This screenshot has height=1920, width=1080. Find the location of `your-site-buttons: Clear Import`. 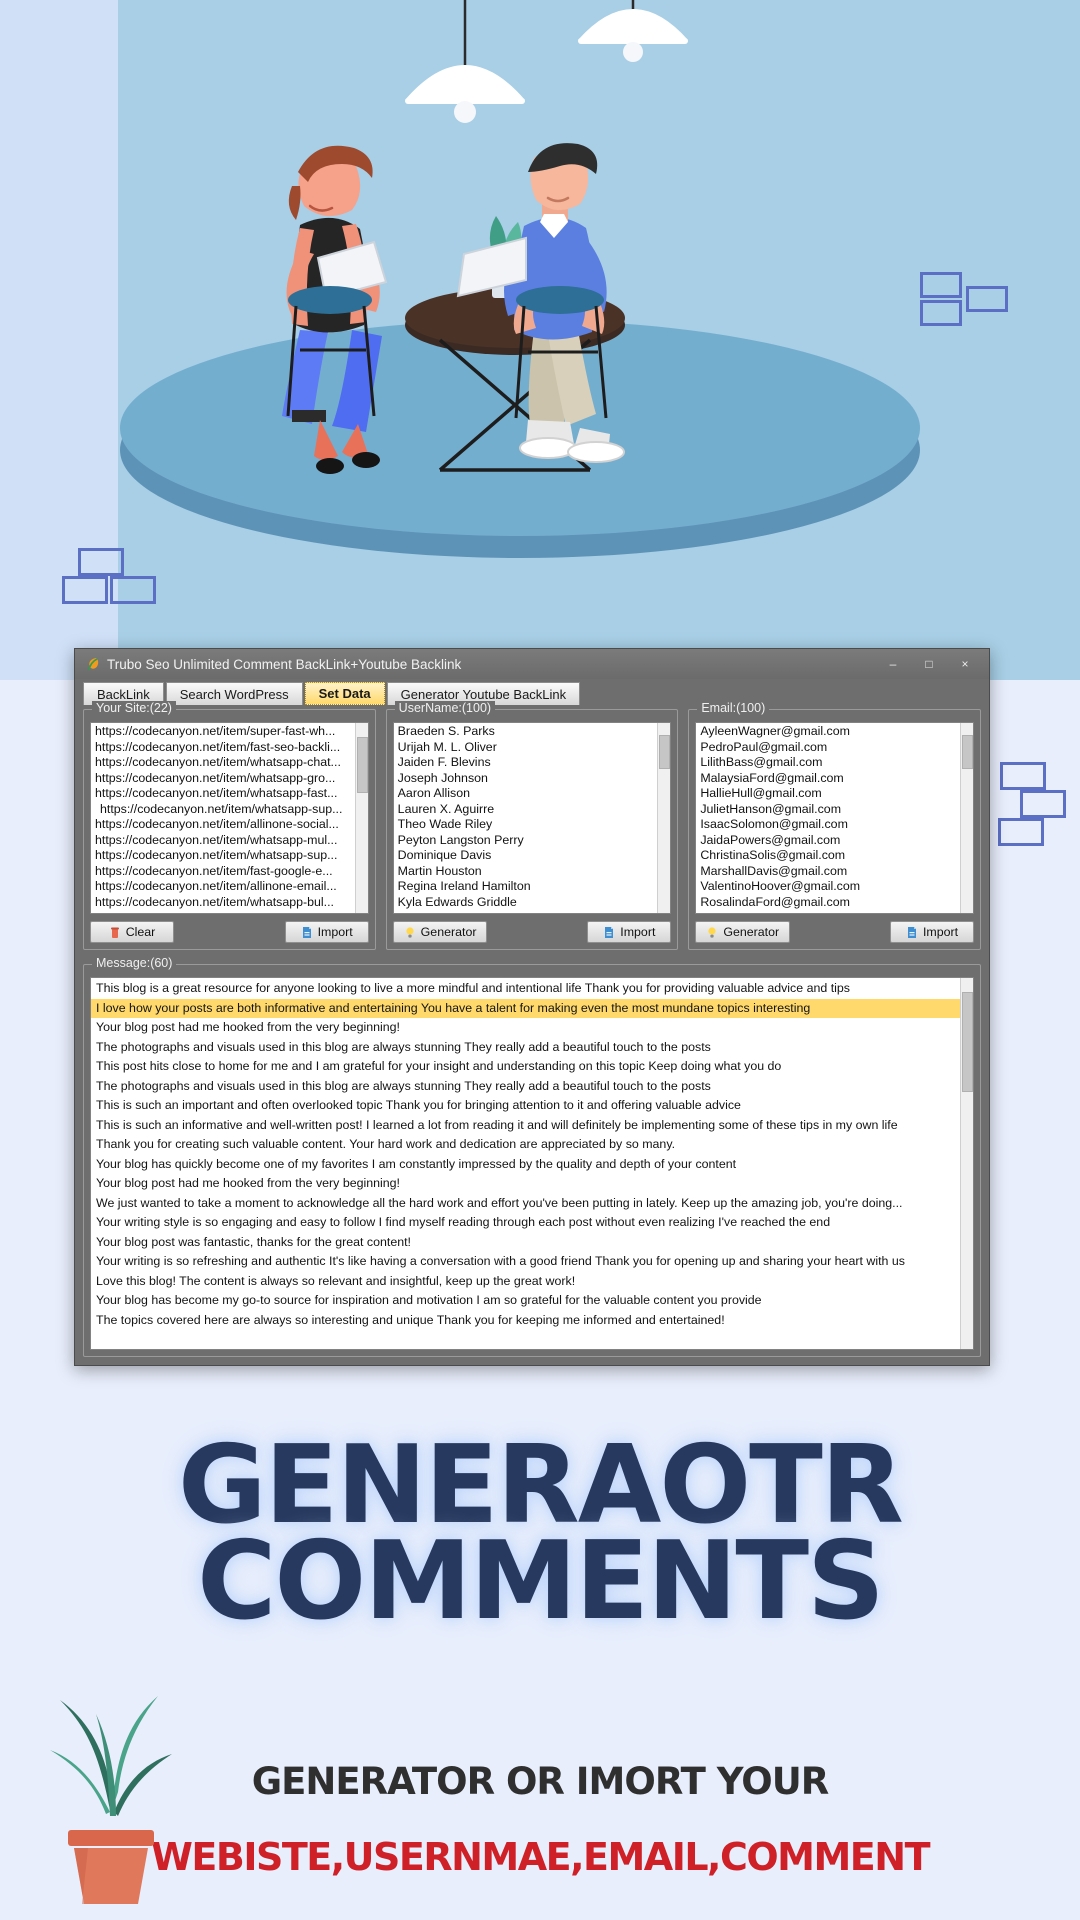

your-site-buttons: Clear Import is located at coordinates (229, 932).